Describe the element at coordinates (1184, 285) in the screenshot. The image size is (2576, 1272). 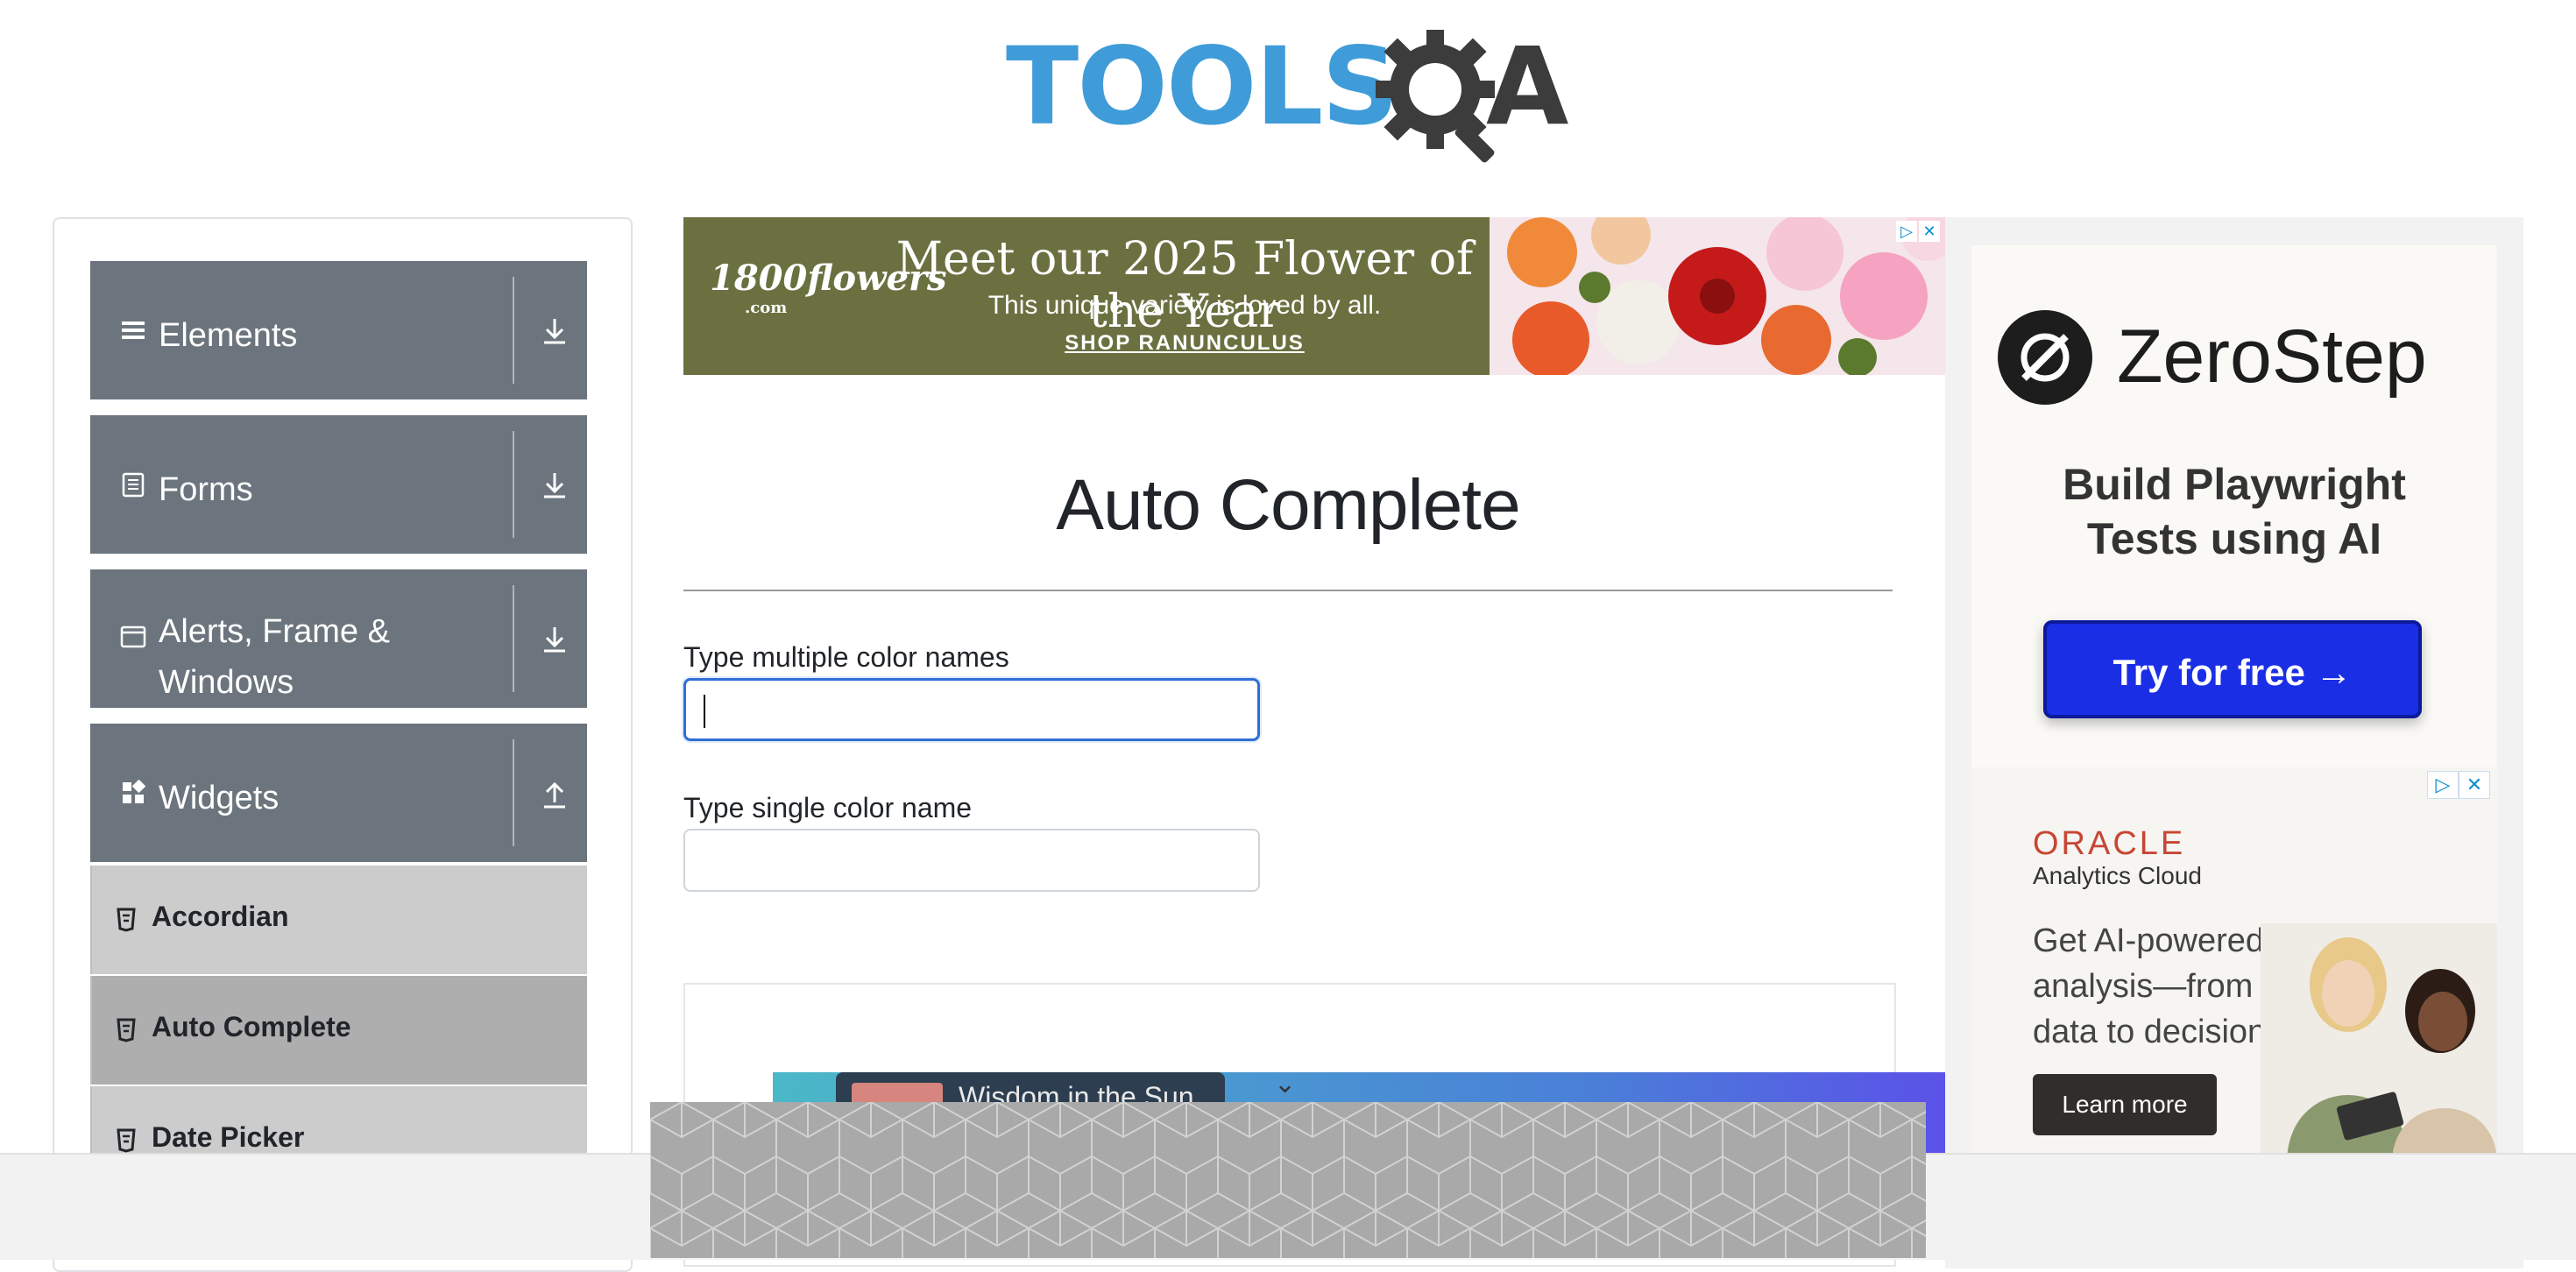
I see `ad-headline: Meet our 2025 Flower of the Year` at that location.